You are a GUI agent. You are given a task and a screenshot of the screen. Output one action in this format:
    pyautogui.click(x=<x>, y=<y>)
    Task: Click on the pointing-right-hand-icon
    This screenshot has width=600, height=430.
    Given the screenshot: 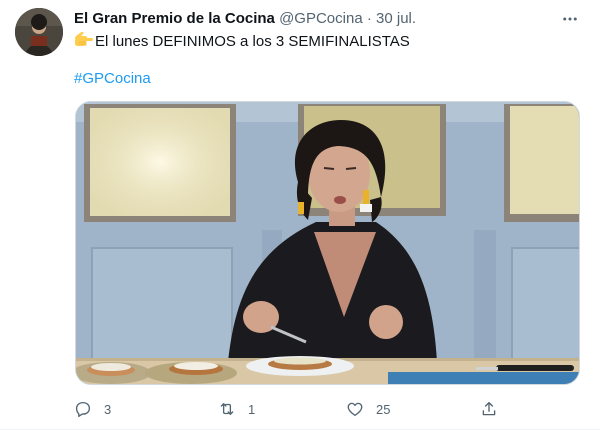 What is the action you would take?
    pyautogui.click(x=84, y=40)
    